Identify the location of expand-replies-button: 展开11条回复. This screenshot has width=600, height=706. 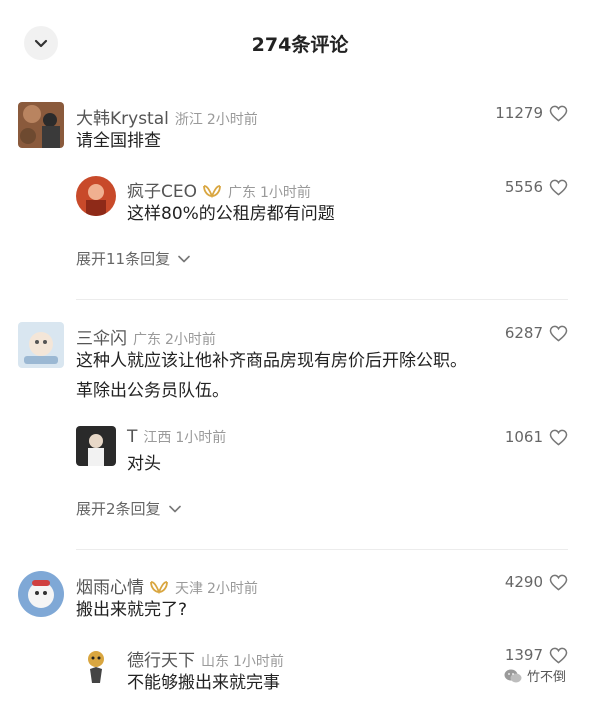
(133, 258).